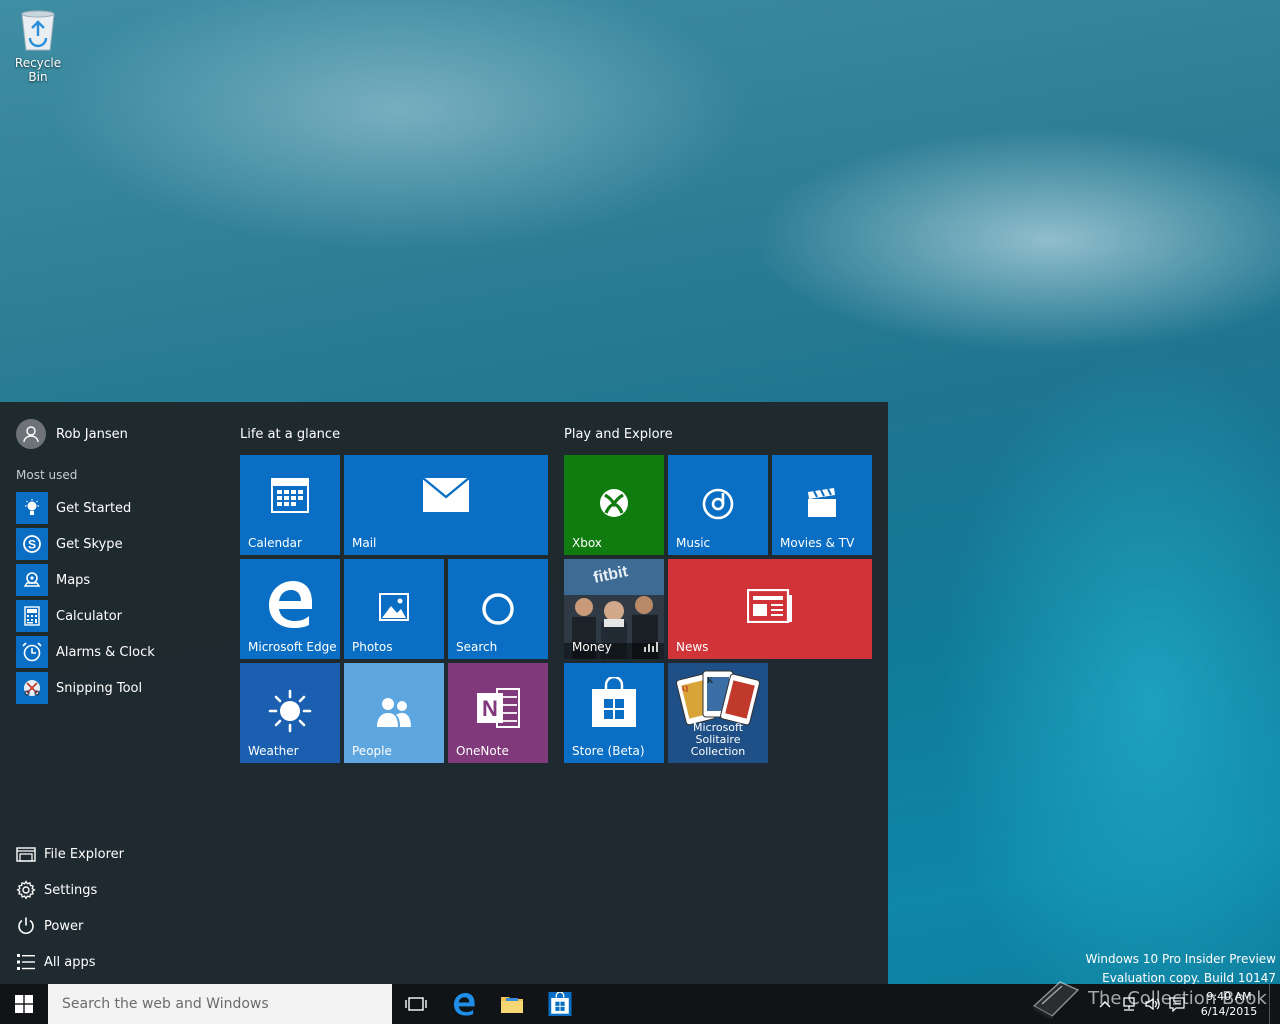 The width and height of the screenshot is (1280, 1024). I want to click on task-view-icon, so click(416, 1004).